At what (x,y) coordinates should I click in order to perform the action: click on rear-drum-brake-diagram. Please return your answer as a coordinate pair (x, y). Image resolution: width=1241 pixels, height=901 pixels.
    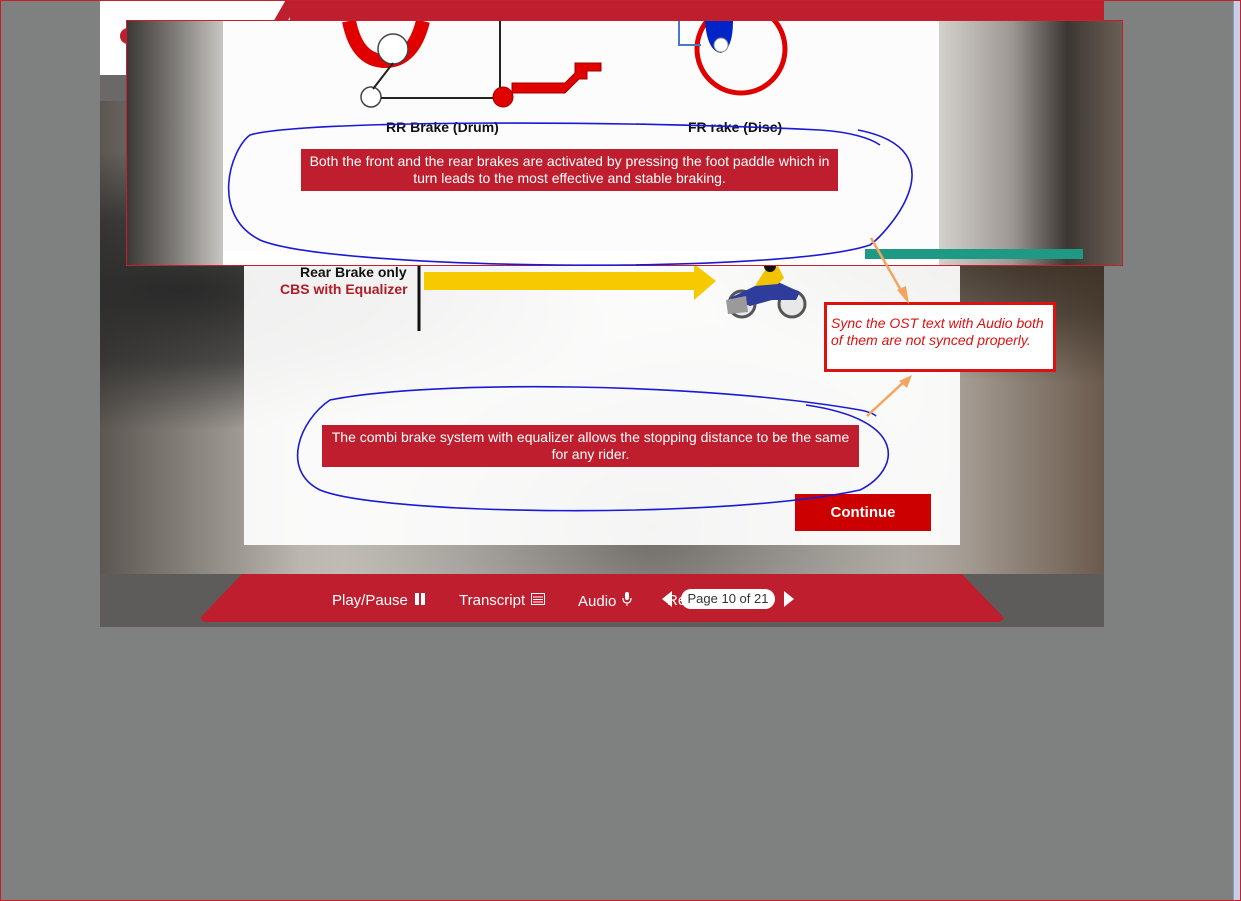
    Looking at the image, I should click on (472, 64).